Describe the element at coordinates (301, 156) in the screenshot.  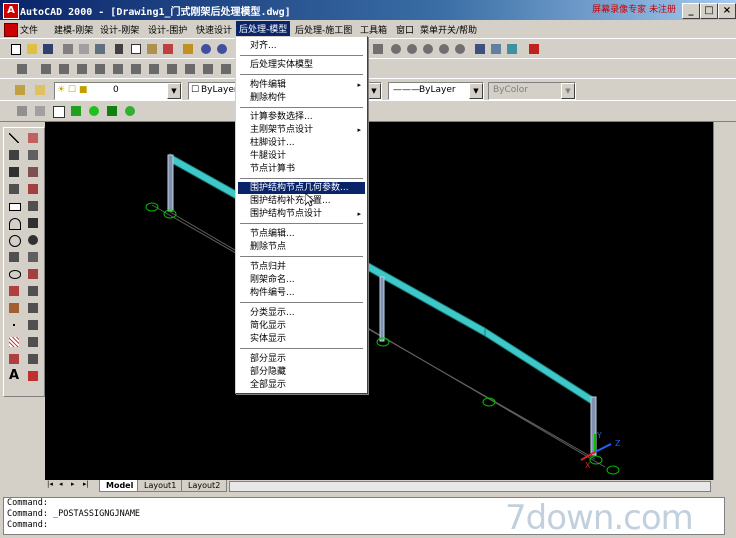
I see `menu-item-corbel: 牛腿设计` at that location.